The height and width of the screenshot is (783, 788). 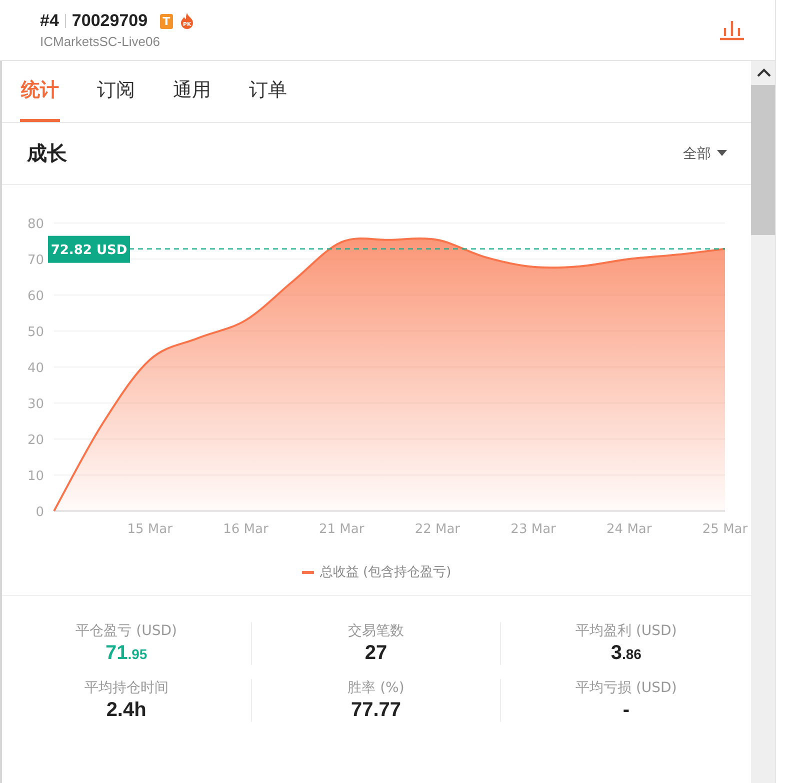 What do you see at coordinates (126, 631) in the screenshot?
I see `stat-label: 平仓盈亏 (USD)` at bounding box center [126, 631].